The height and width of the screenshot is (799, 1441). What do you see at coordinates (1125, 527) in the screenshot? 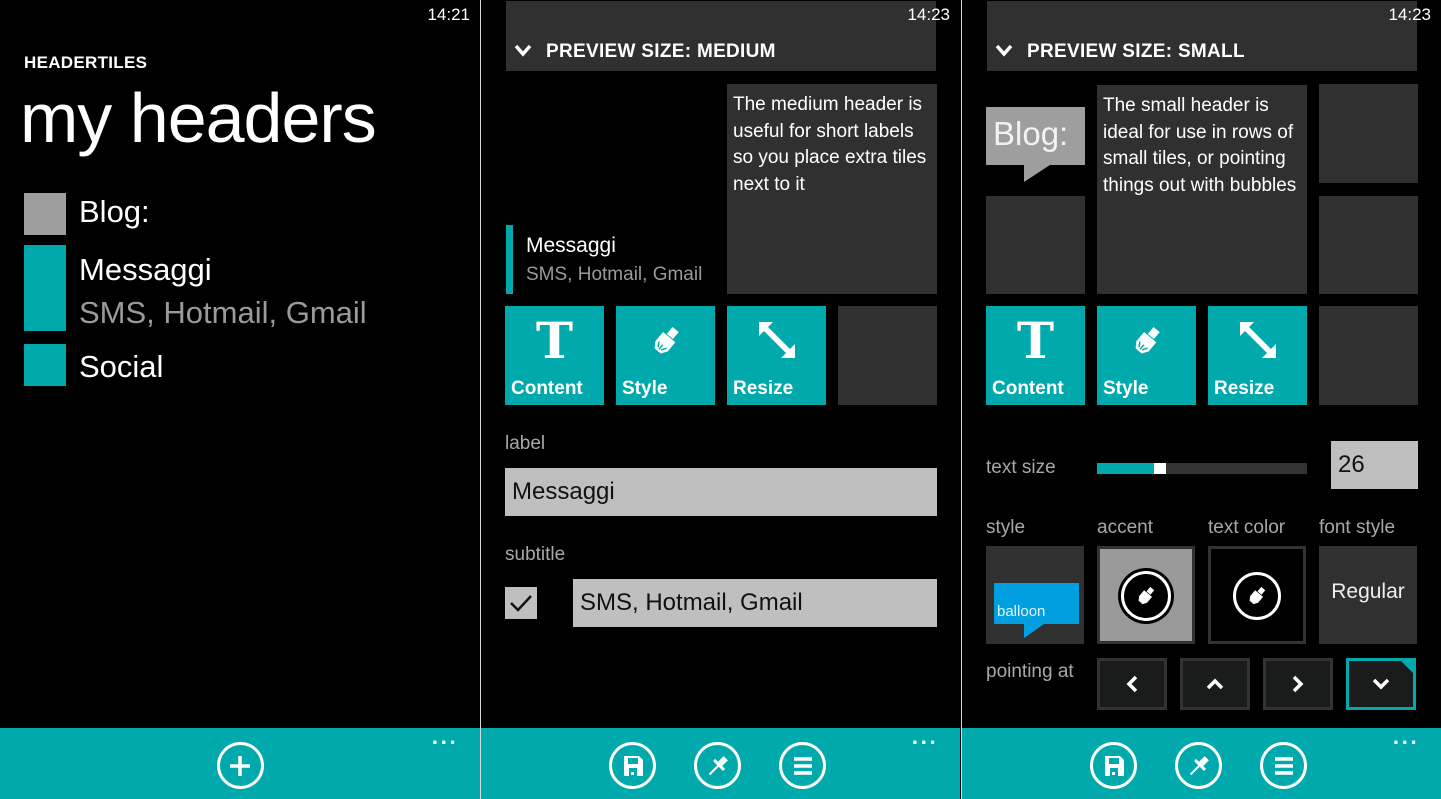
I see `accent-caption: accent` at bounding box center [1125, 527].